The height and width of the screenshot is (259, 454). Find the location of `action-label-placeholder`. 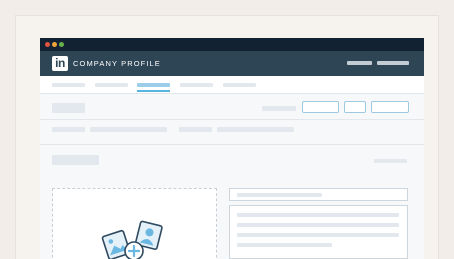

action-label-placeholder is located at coordinates (279, 108).